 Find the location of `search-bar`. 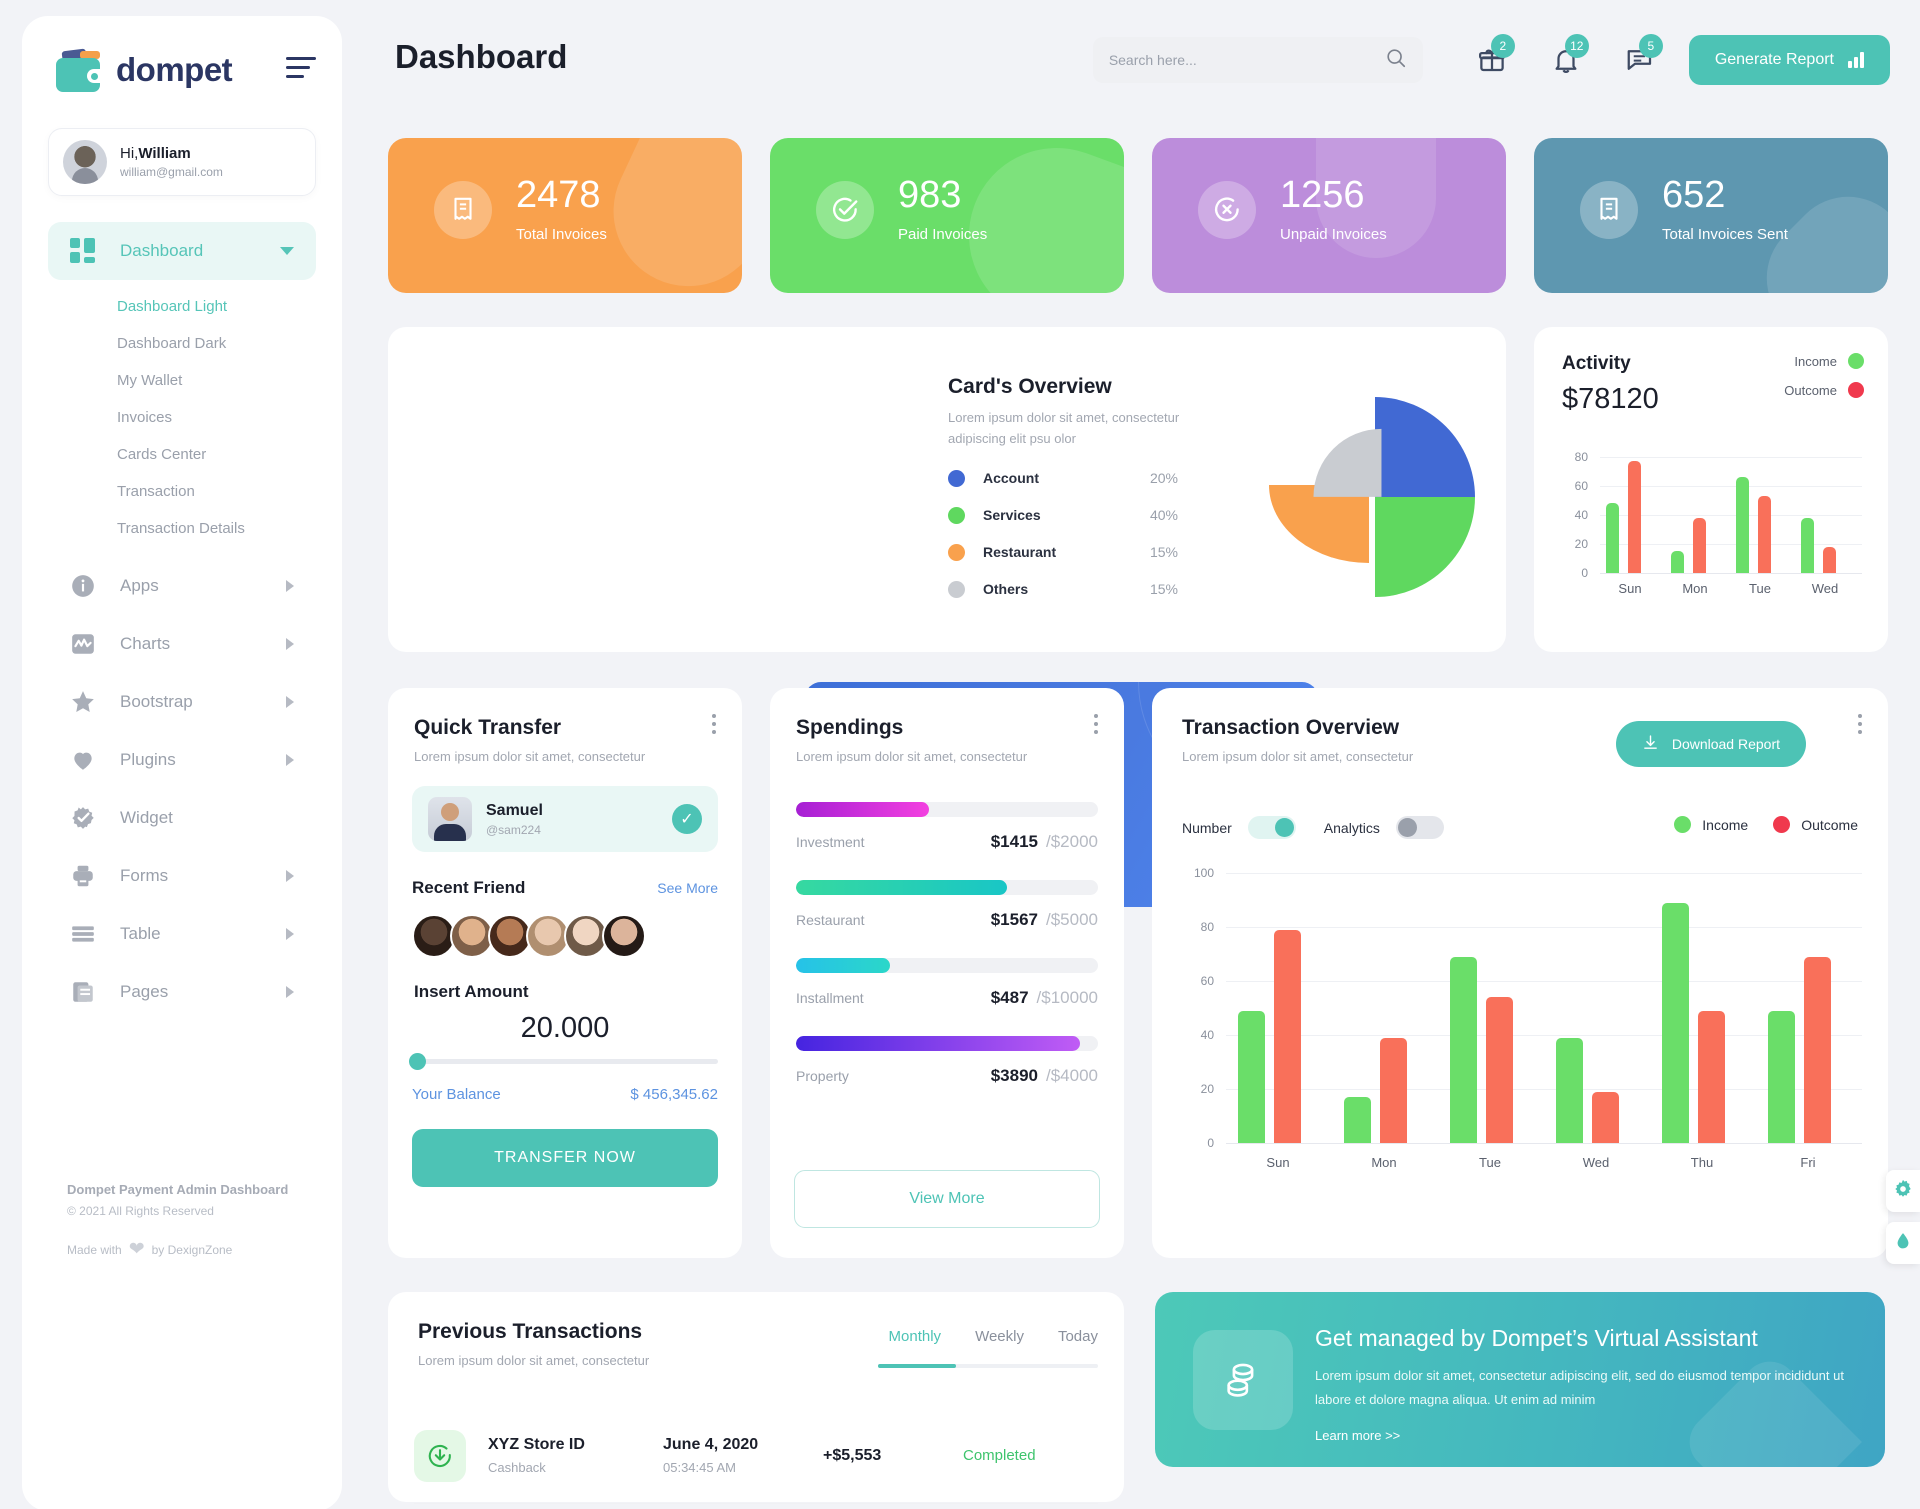

search-bar is located at coordinates (1257, 60).